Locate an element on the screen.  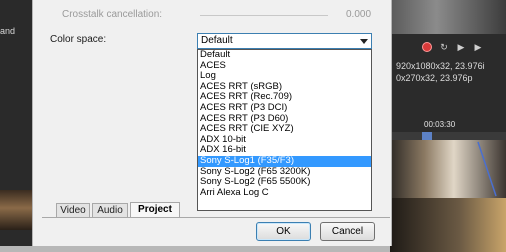
tab-video: Video is located at coordinates (73, 210).